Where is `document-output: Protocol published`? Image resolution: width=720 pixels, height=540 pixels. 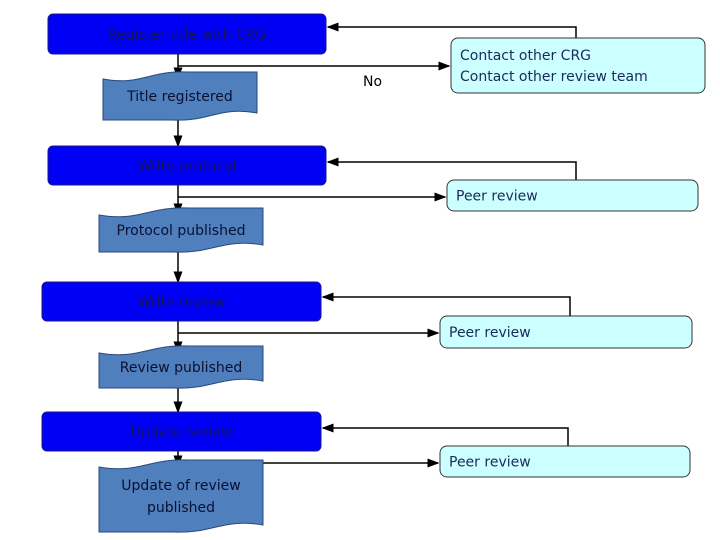
document-output: Protocol published is located at coordinates (181, 230).